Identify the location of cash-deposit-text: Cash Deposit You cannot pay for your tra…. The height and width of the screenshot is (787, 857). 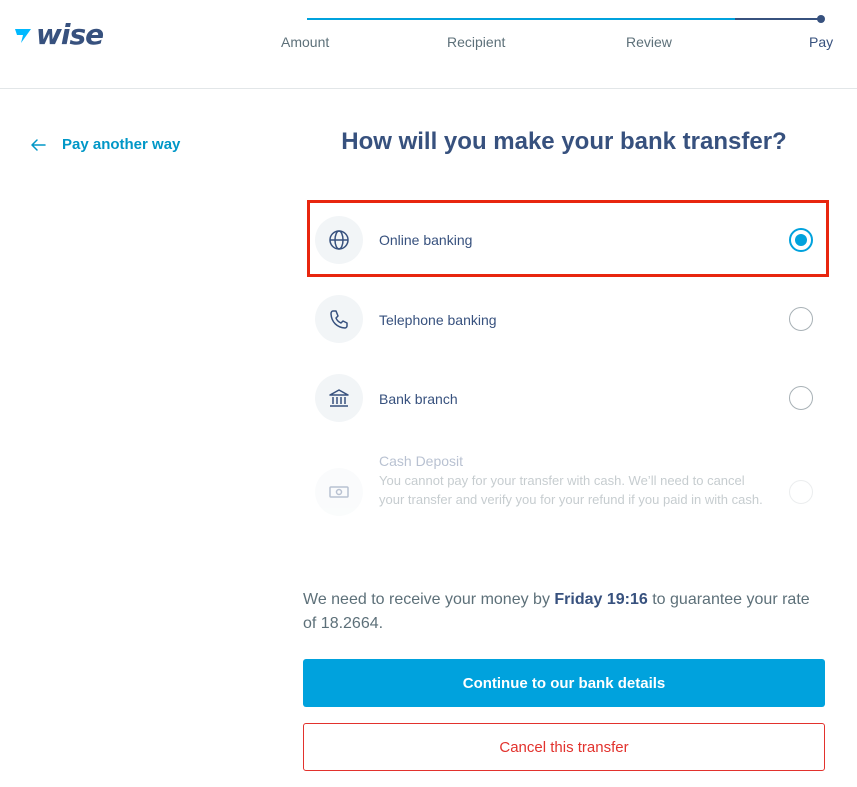
(574, 480).